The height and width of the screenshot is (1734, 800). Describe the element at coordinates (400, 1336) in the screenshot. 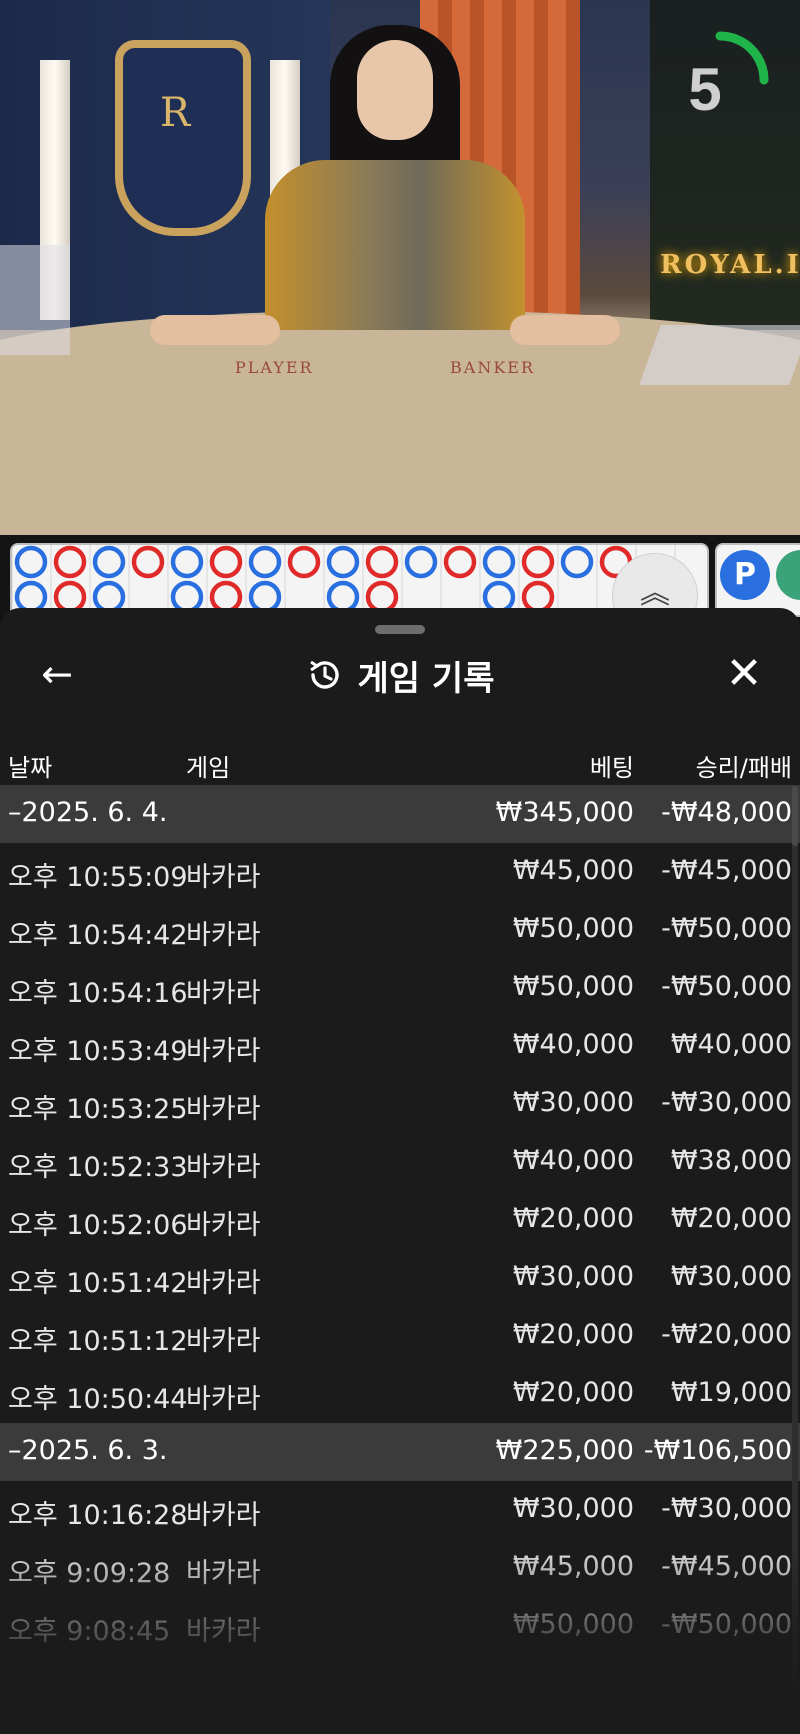

I see `history-row: 오후 10:51:12 바카라 ₩20,000 -₩20,000` at that location.